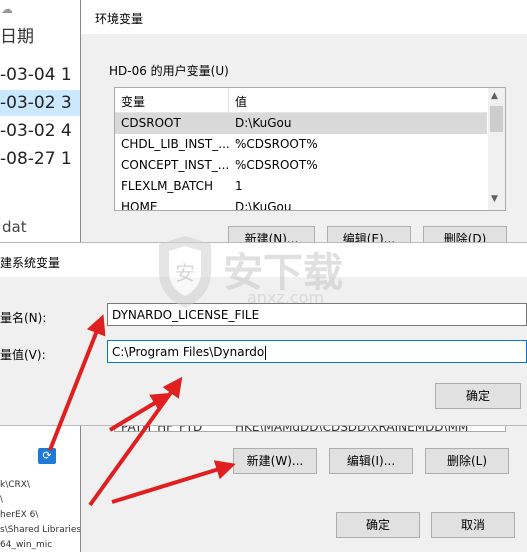 The width and height of the screenshot is (527, 552). What do you see at coordinates (77, 382) in the screenshot?
I see `arrow-to-name-field` at bounding box center [77, 382].